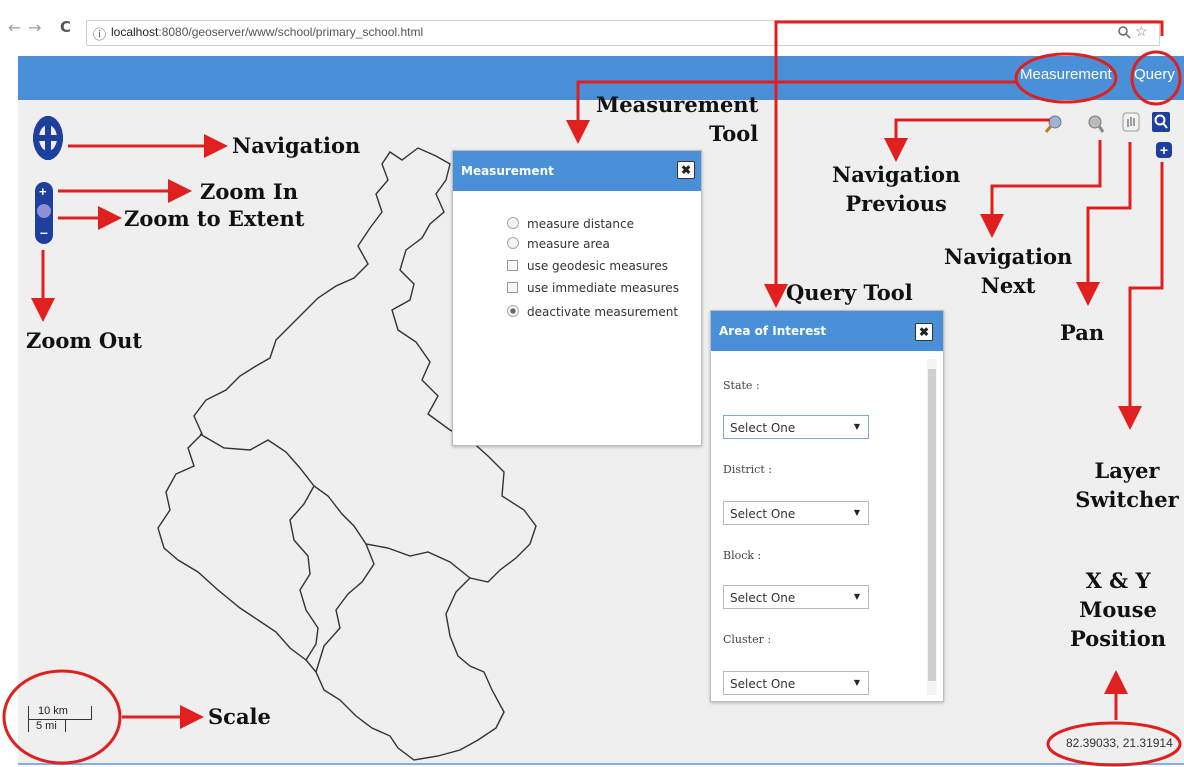 Image resolution: width=1184 pixels, height=767 pixels. What do you see at coordinates (1118, 609) in the screenshot?
I see `label-mouse-position: X & Y Mouse Position` at bounding box center [1118, 609].